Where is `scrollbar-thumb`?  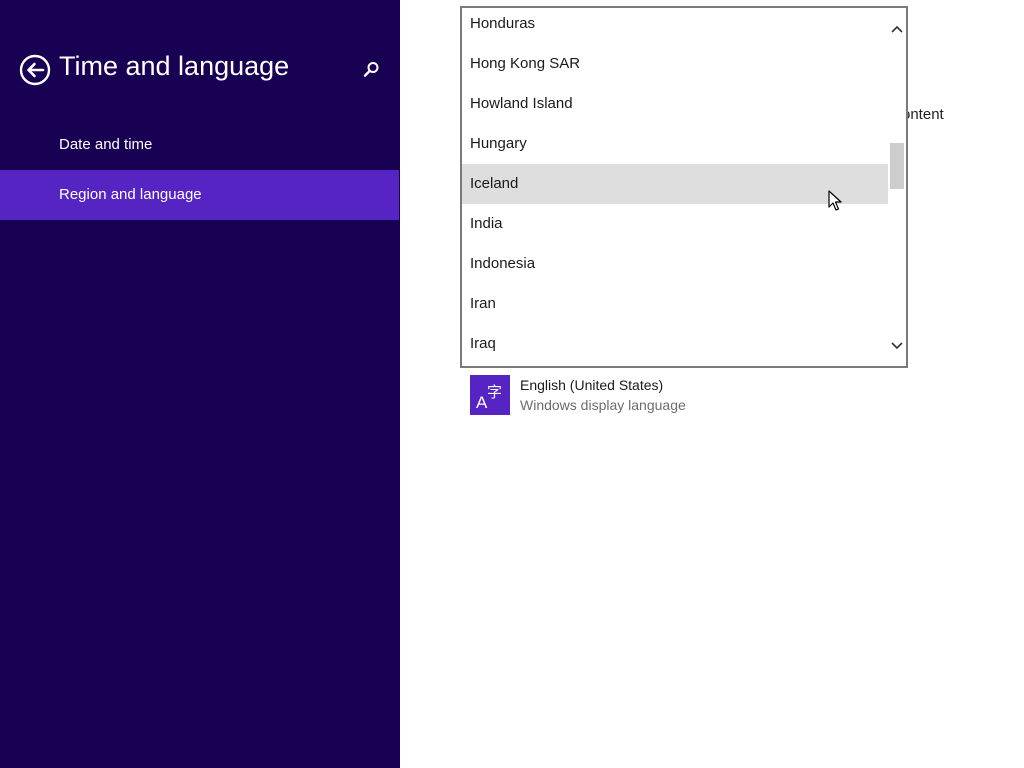
scrollbar-thumb is located at coordinates (897, 166).